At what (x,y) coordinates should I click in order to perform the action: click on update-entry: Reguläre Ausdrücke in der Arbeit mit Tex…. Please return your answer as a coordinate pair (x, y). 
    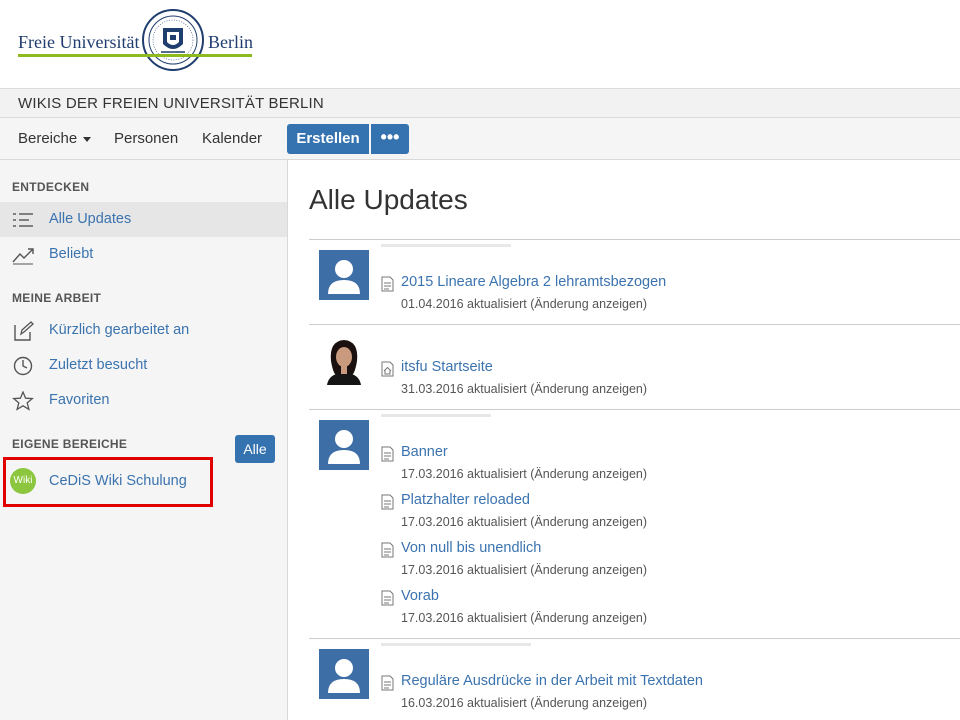
    Looking at the image, I should click on (661, 695).